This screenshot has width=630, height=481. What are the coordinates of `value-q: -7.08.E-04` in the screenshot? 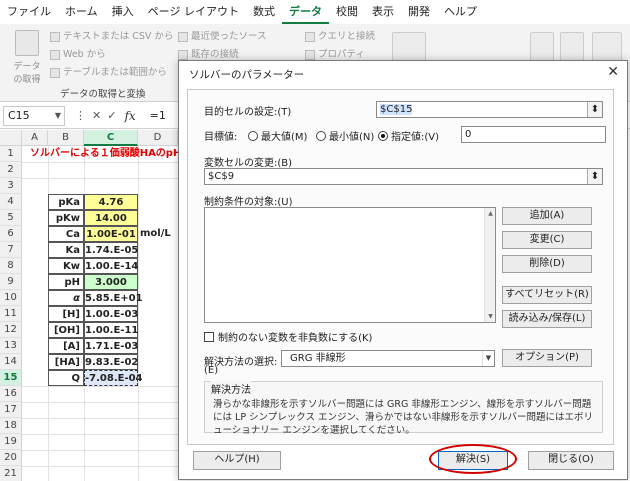 It's located at (113, 378).